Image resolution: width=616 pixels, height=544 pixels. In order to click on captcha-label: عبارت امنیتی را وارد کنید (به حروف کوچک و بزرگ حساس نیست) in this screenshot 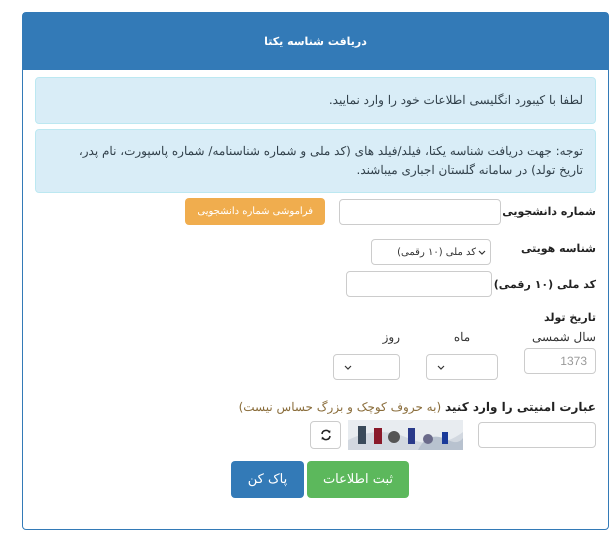, I will do `click(417, 407)`.